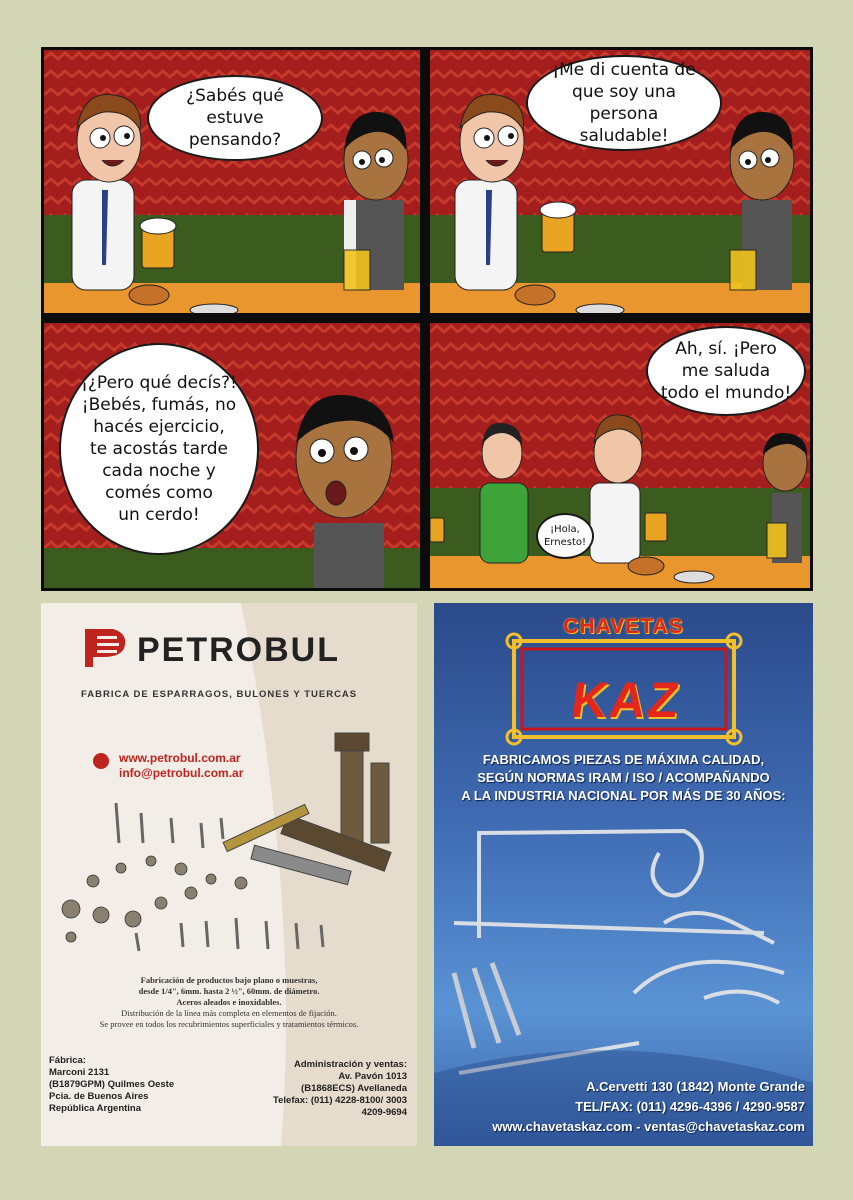 This screenshot has width=853, height=1200. Describe the element at coordinates (354, 1088) in the screenshot. I see `admin-line: (B1868ECS) Avellaneda` at that location.